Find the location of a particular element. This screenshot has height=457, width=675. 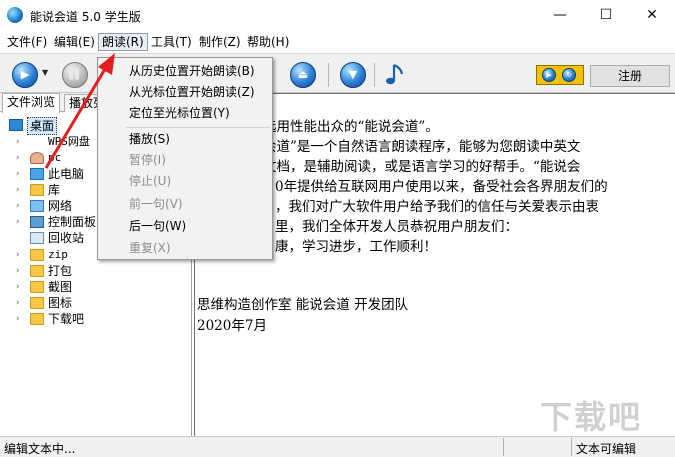

pause-button: ▌▌ is located at coordinates (75, 75).